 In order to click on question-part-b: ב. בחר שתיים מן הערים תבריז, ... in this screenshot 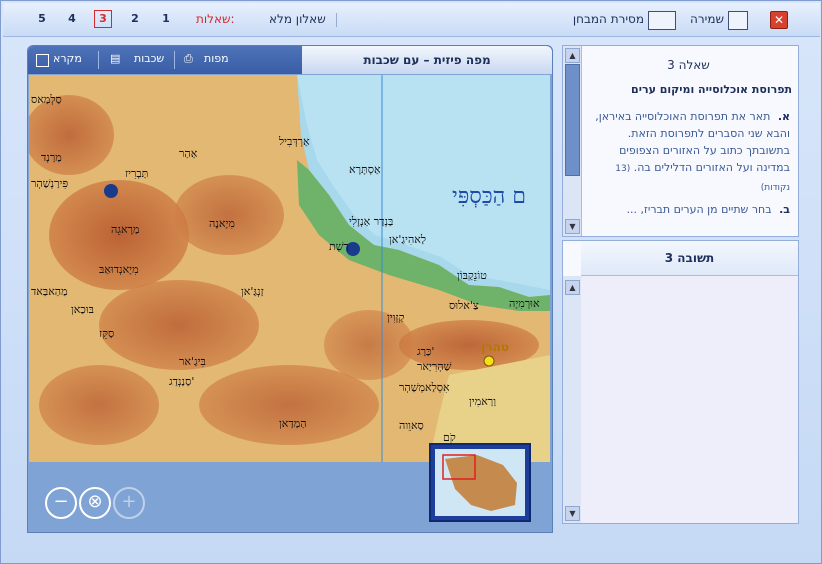, I will do `click(687, 209)`.